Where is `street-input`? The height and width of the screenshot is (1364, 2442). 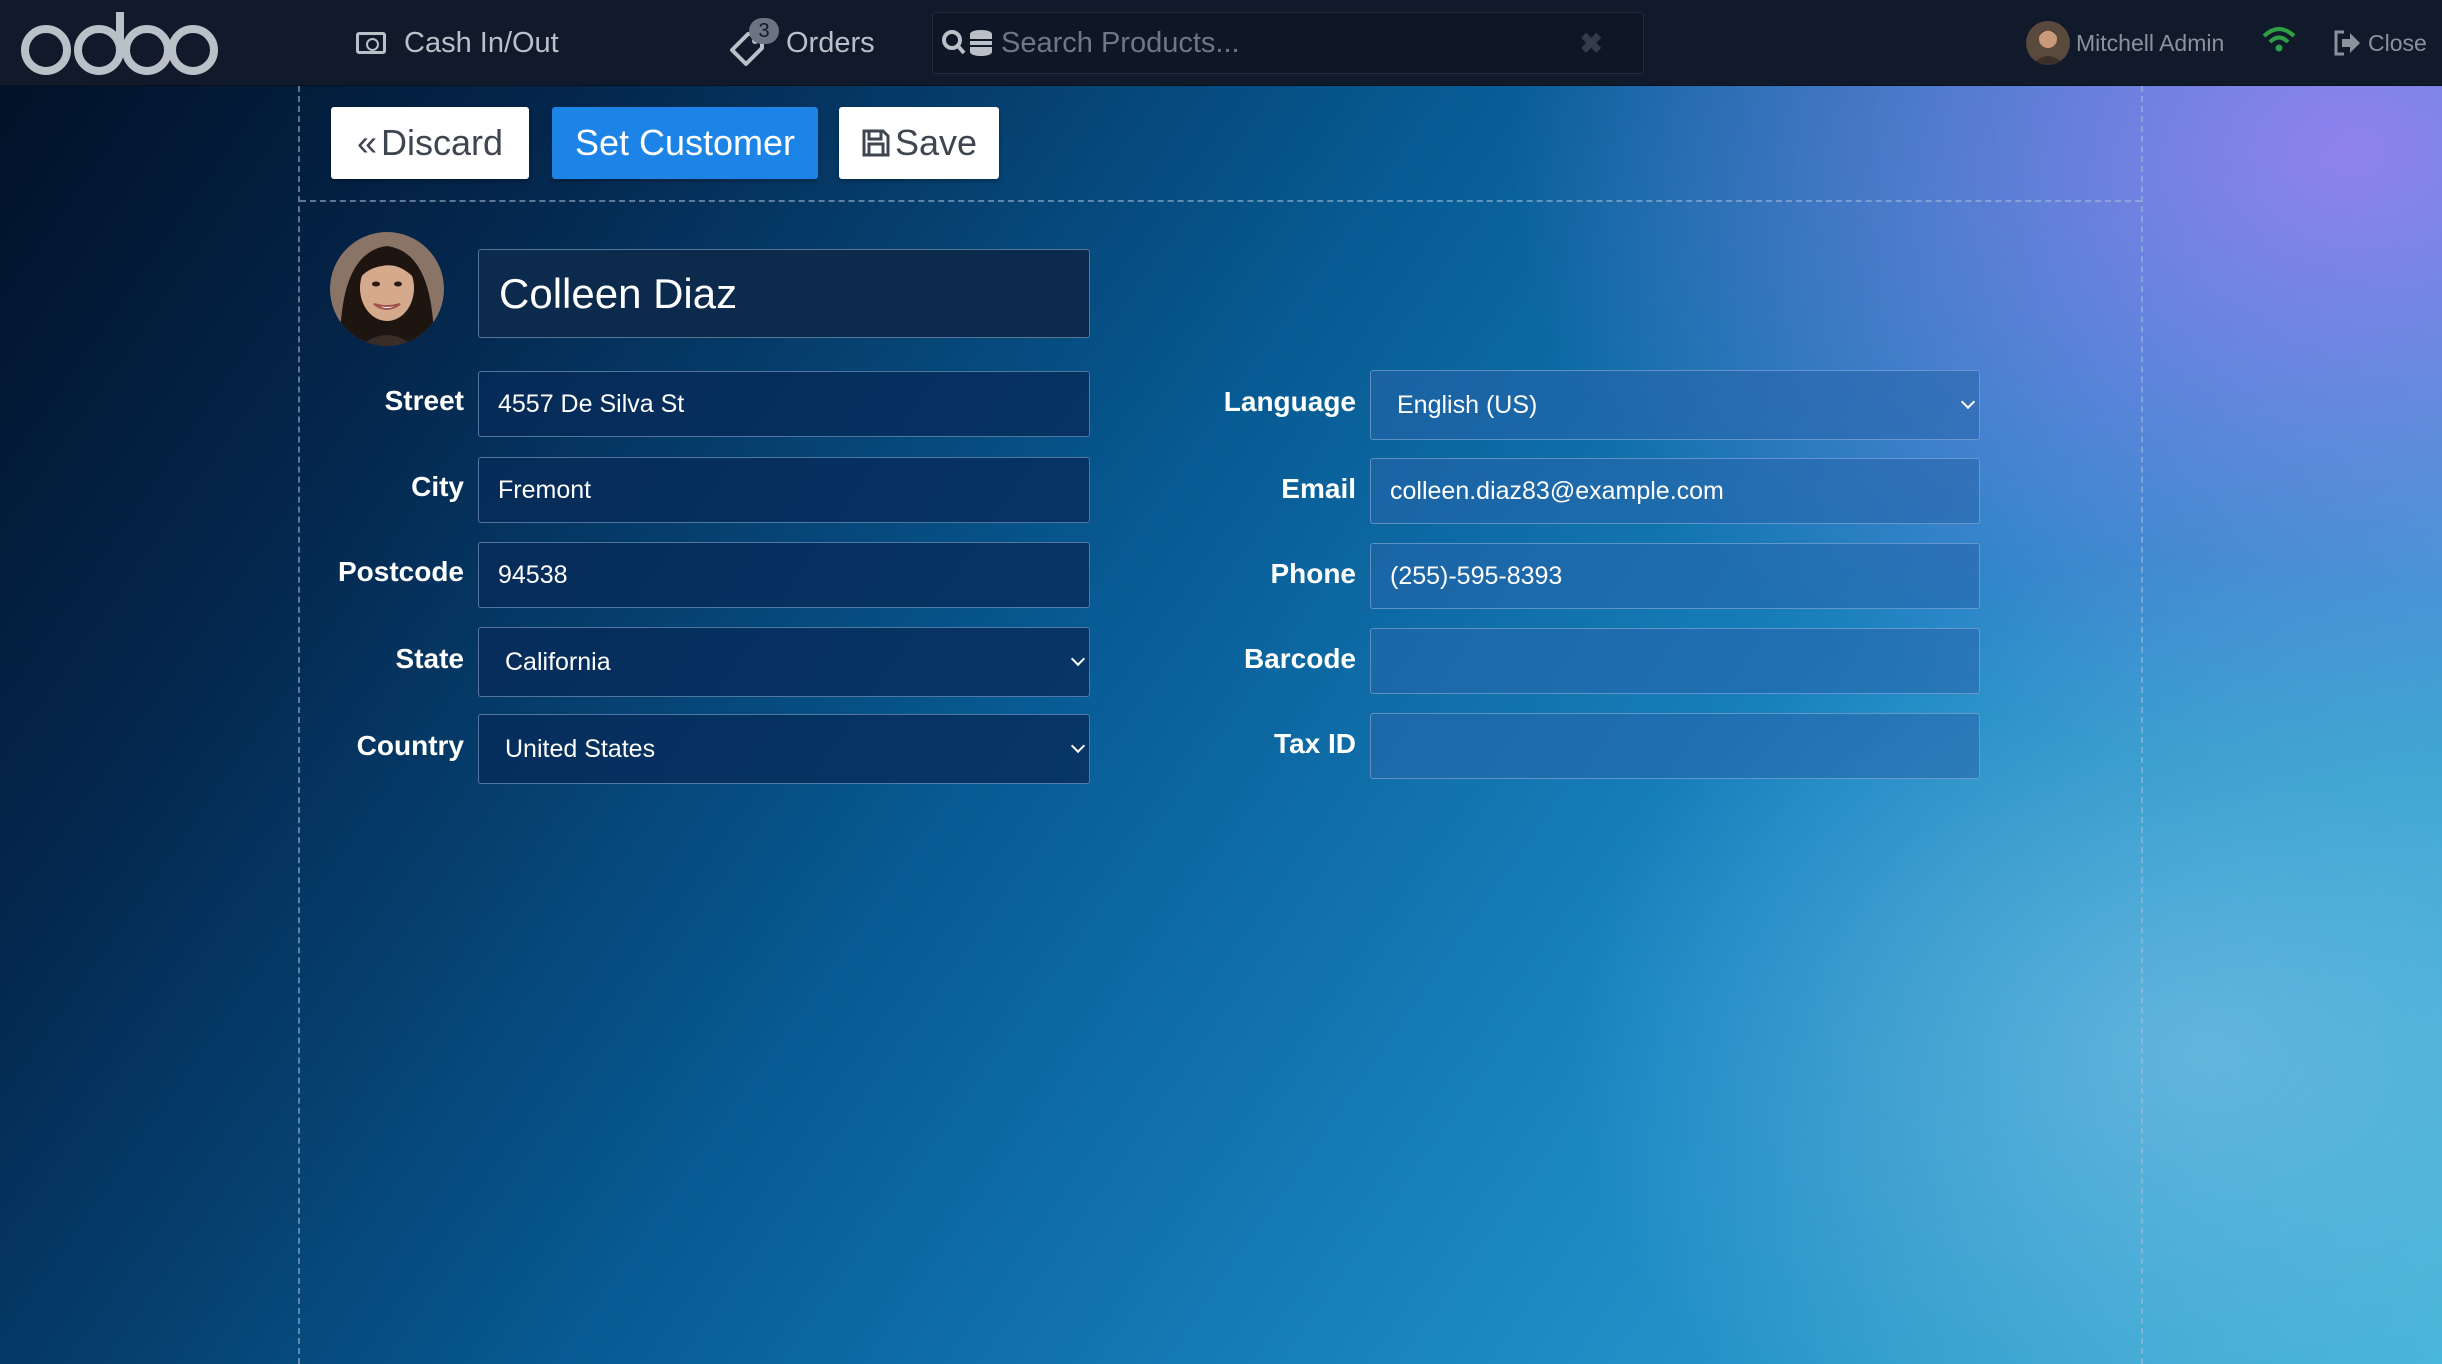 street-input is located at coordinates (784, 404).